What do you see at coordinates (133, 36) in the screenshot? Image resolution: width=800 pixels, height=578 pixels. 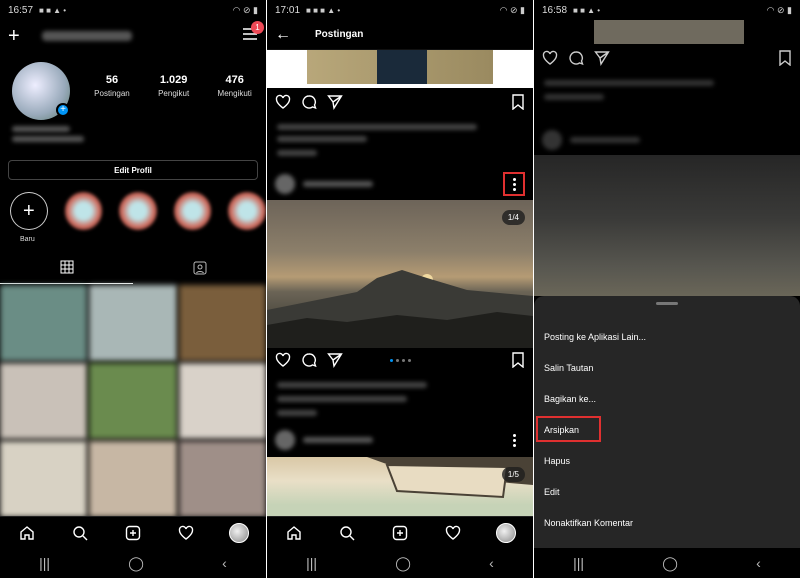 I see `profile-header: + 1` at bounding box center [133, 36].